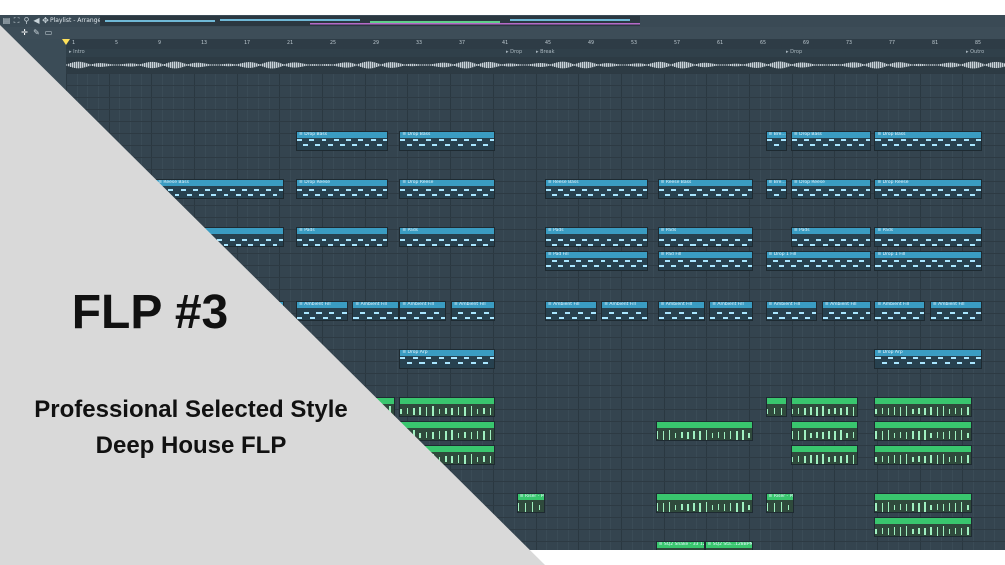 The height and width of the screenshot is (565, 1005). I want to click on subtitle-line-1: Professional Selected Style, so click(191, 409).